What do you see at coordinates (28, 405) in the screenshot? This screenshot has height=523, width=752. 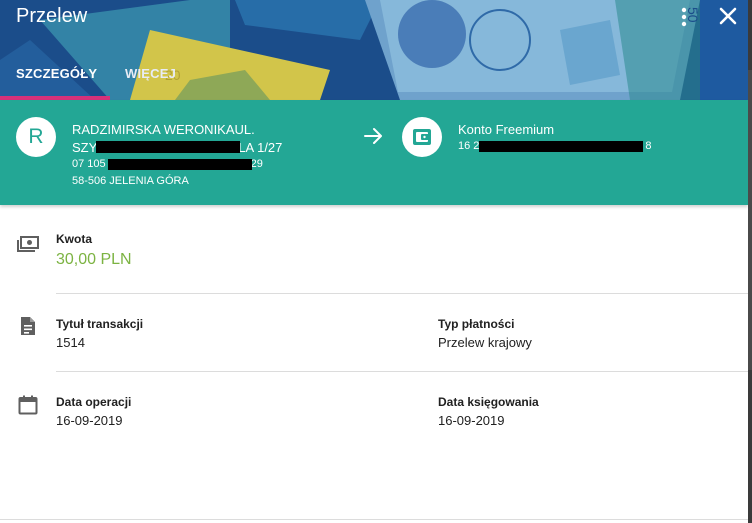 I see `calendar-icon` at bounding box center [28, 405].